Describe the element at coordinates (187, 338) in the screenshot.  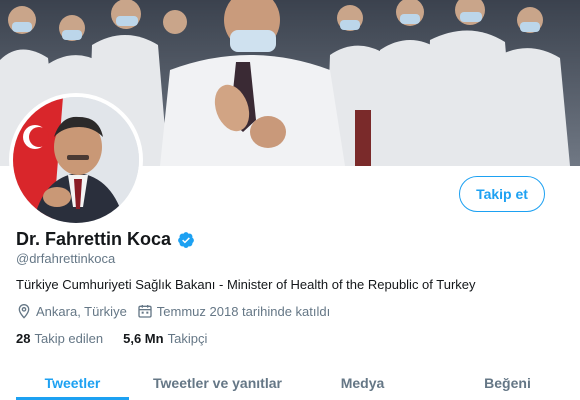
I see `followers-label: Takipçi` at that location.